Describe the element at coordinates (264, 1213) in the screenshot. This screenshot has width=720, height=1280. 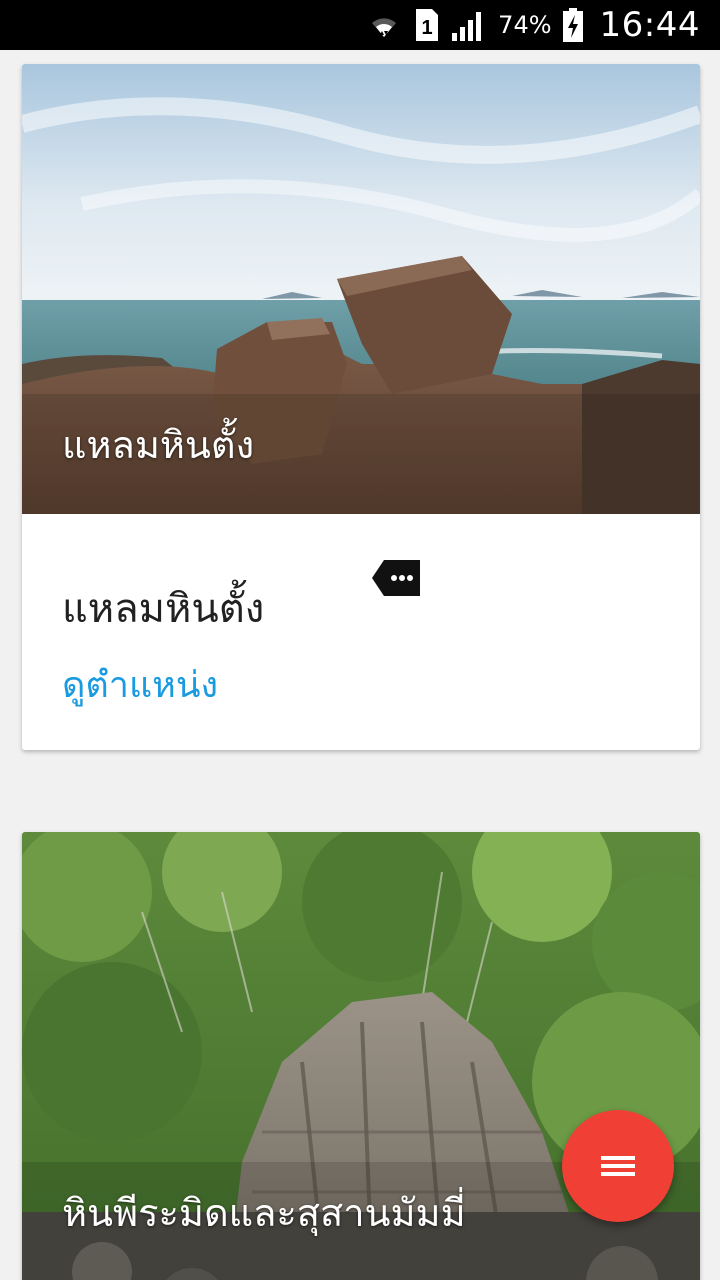
I see `photo-caption: หินพีระมิดและสุสานมัมมี่` at that location.